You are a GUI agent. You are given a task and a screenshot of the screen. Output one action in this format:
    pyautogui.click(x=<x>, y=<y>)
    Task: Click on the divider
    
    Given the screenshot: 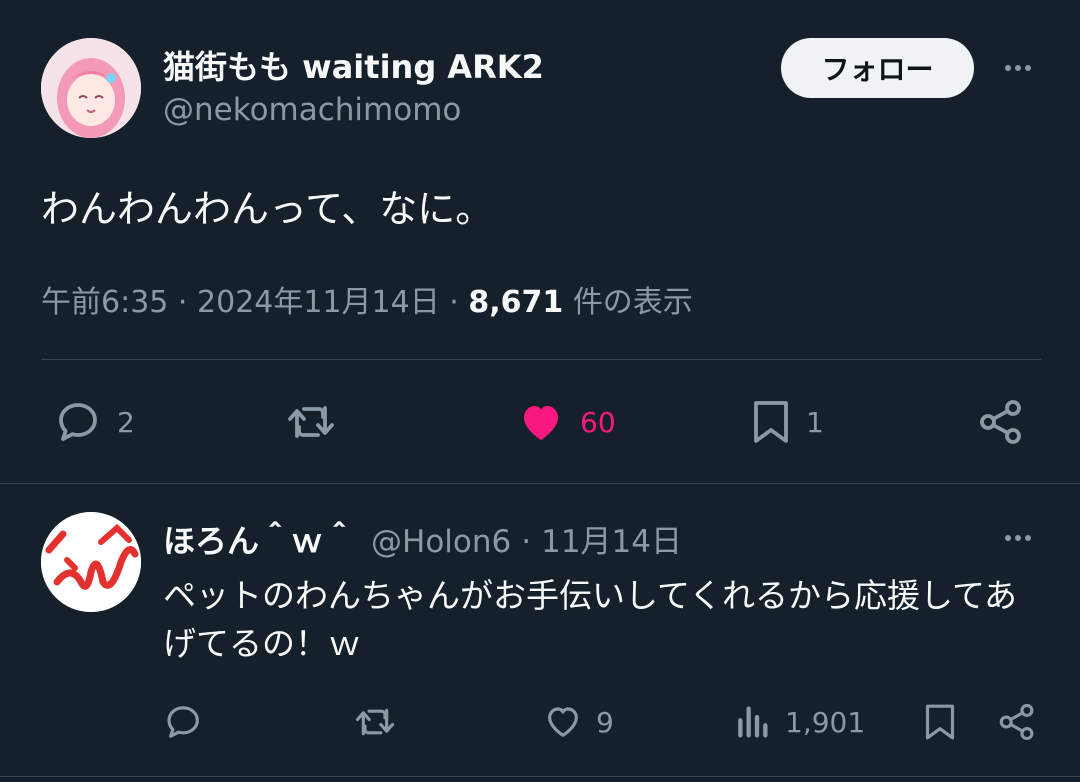 What is the action you would take?
    pyautogui.click(x=541, y=359)
    